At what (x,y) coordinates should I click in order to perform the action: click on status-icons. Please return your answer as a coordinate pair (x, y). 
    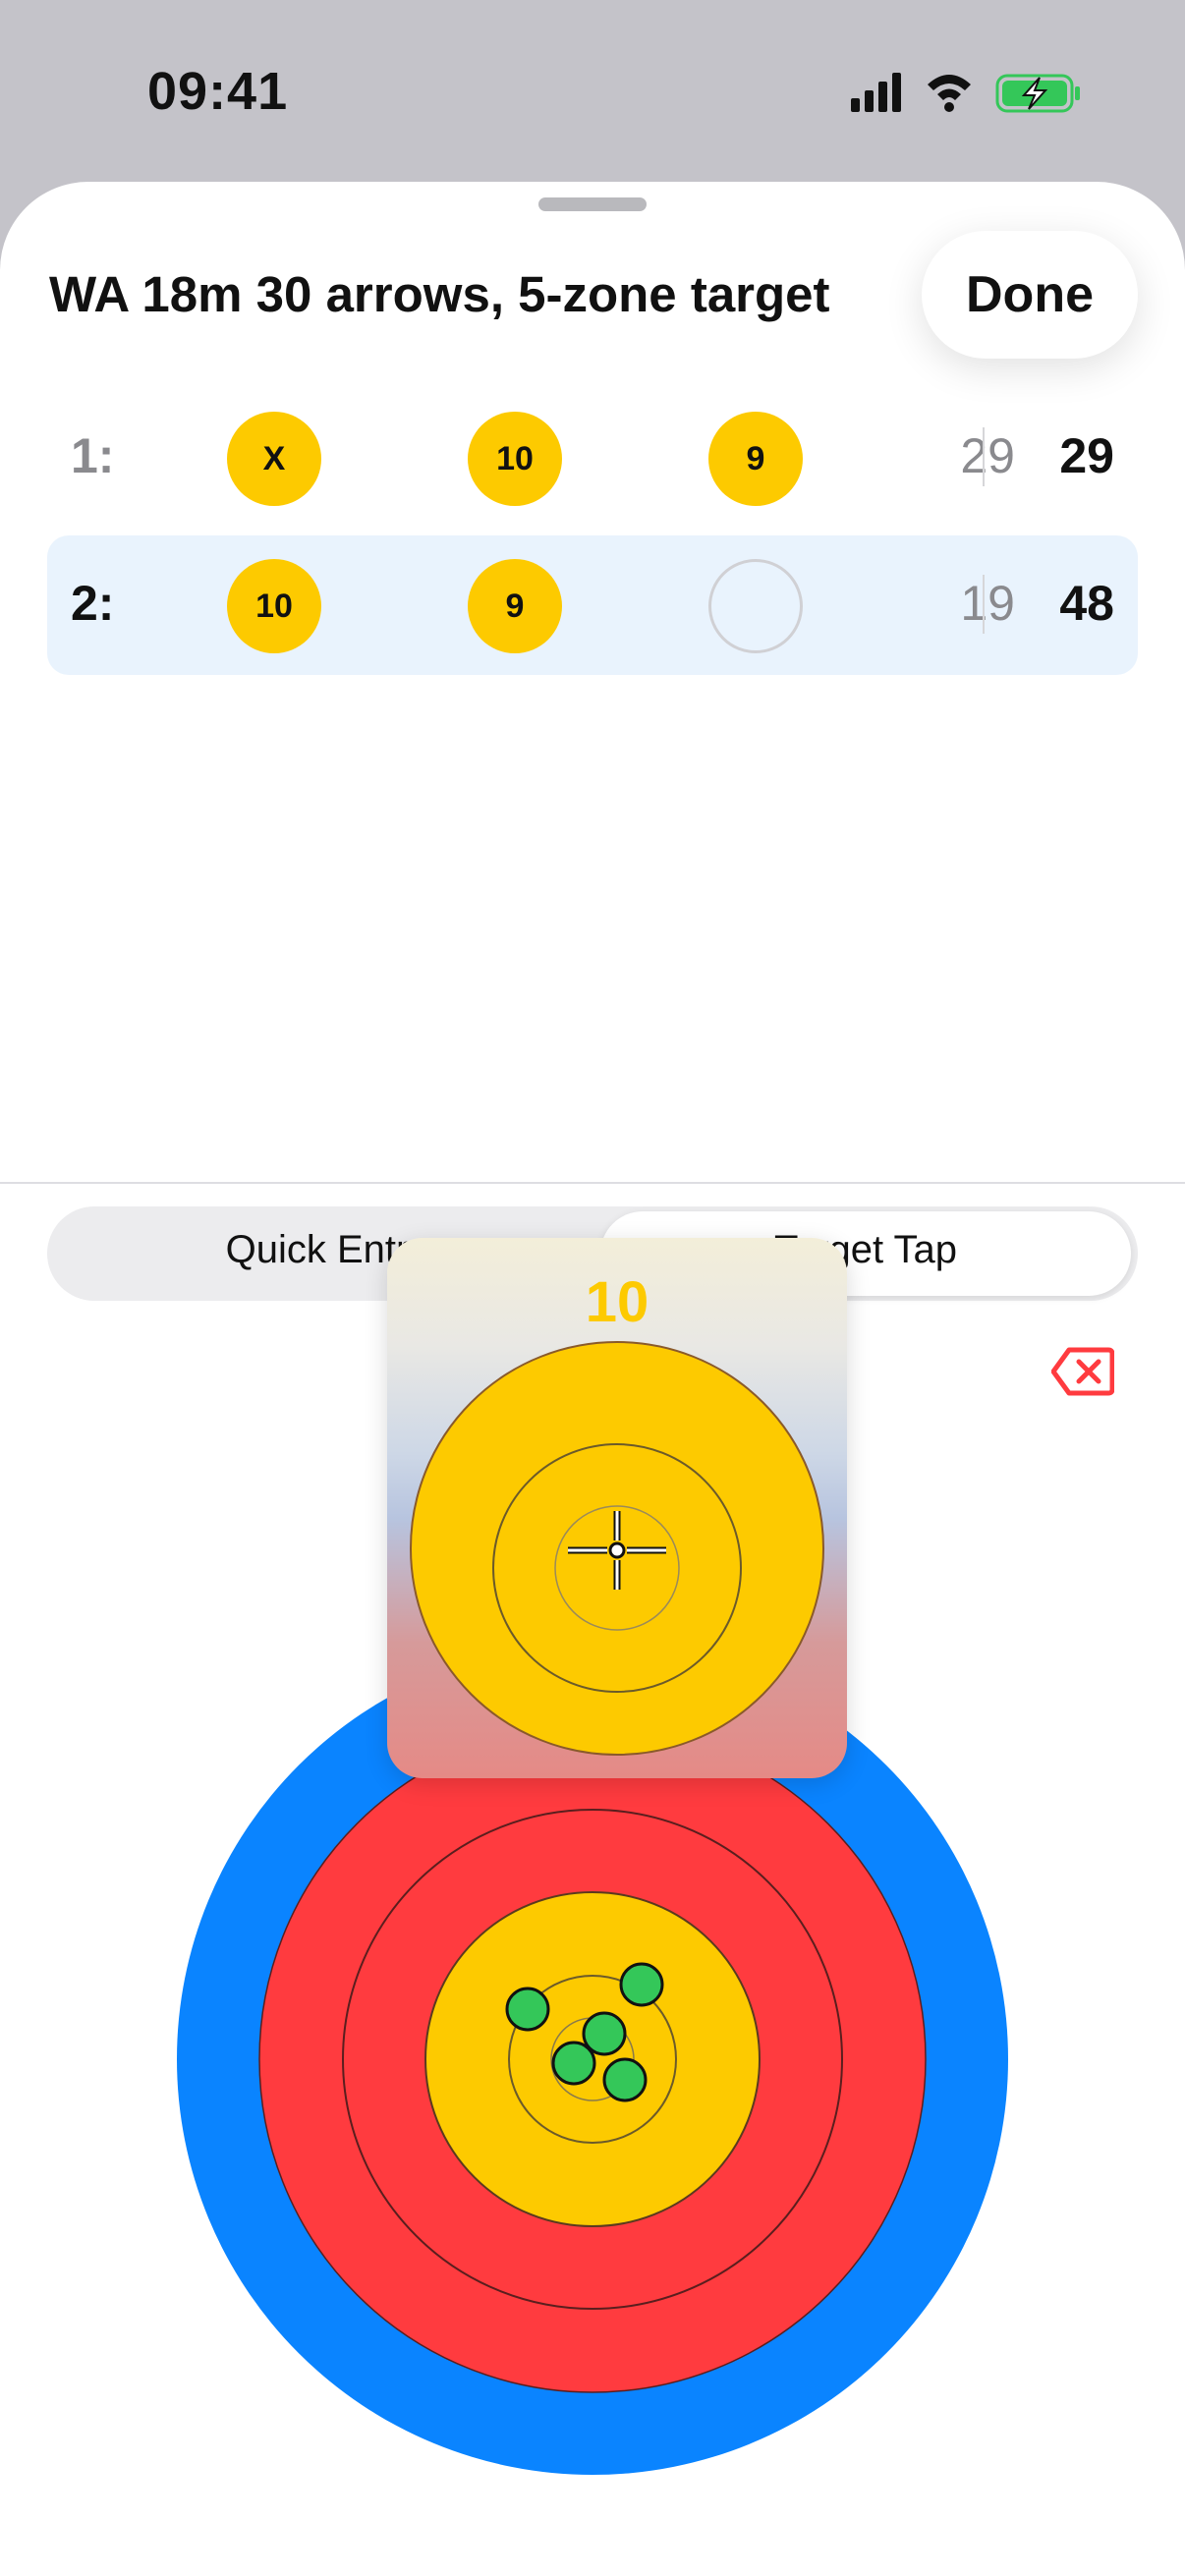
    Looking at the image, I should click on (966, 93).